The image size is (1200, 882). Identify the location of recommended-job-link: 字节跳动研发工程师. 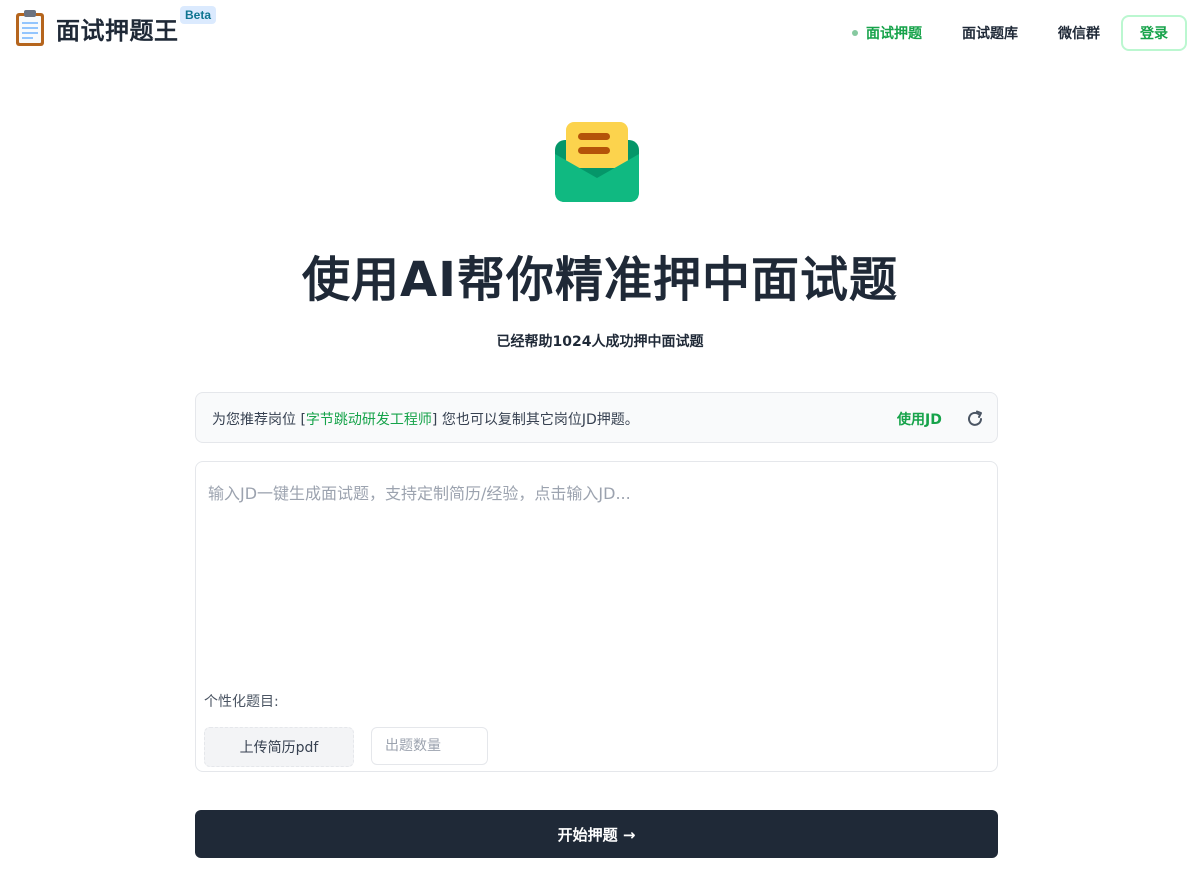
(369, 420).